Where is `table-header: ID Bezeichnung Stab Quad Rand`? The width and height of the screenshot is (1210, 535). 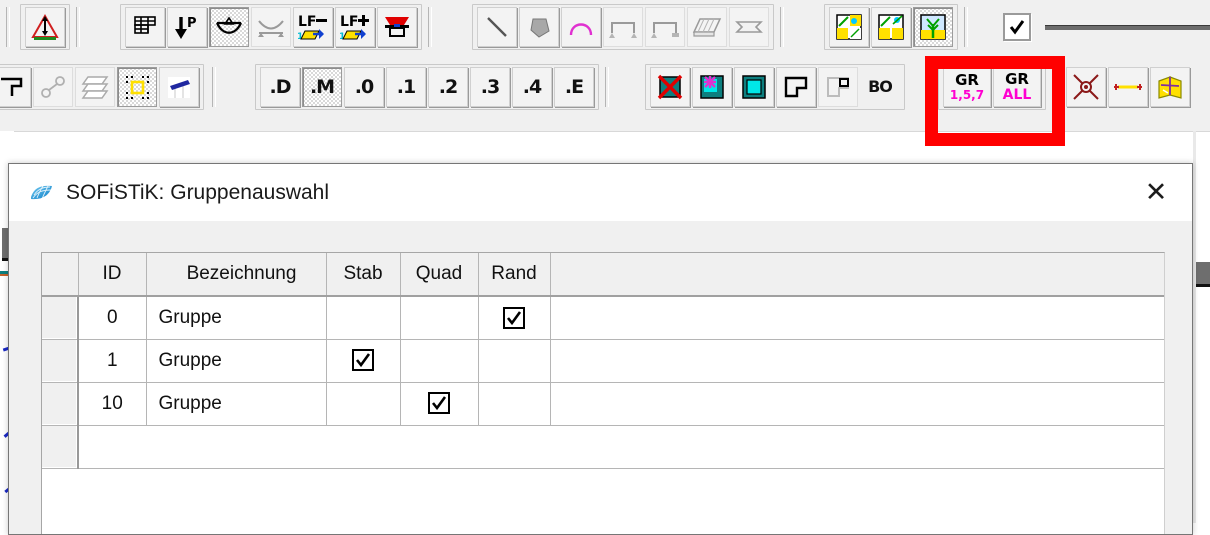 table-header: ID Bezeichnung Stab Quad Rand is located at coordinates (603, 275).